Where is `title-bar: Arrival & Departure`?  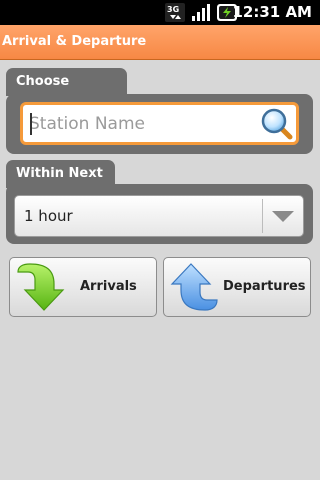
title-bar: Arrival & Departure is located at coordinates (160, 42).